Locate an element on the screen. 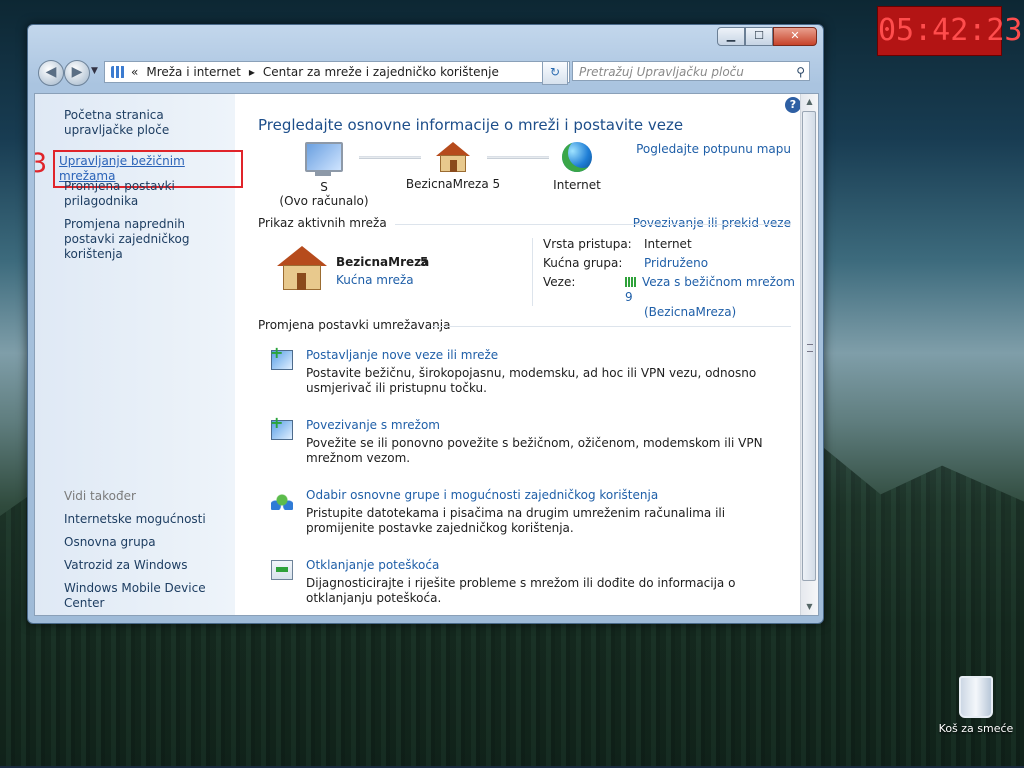  link-internet-options: Internetske mogućnosti is located at coordinates (148, 519).